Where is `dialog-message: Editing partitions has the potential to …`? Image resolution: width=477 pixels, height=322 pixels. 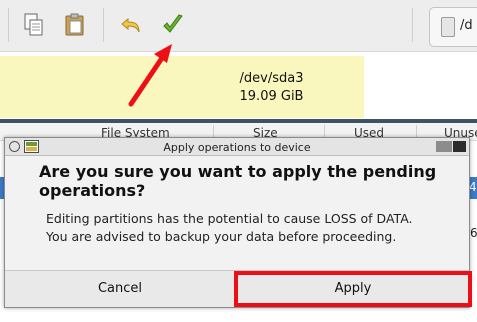 dialog-message: Editing partitions has the potential to … is located at coordinates (251, 228).